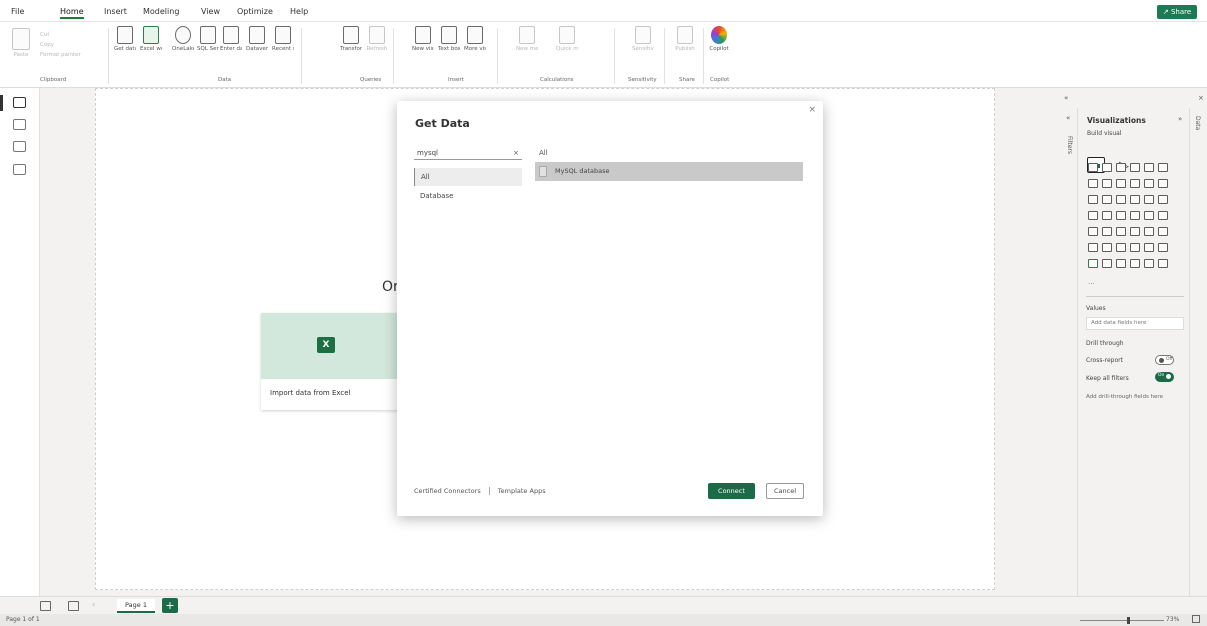 The height and width of the screenshot is (626, 1207). I want to click on sensitivity-button: Sensitivity, so click(643, 39).